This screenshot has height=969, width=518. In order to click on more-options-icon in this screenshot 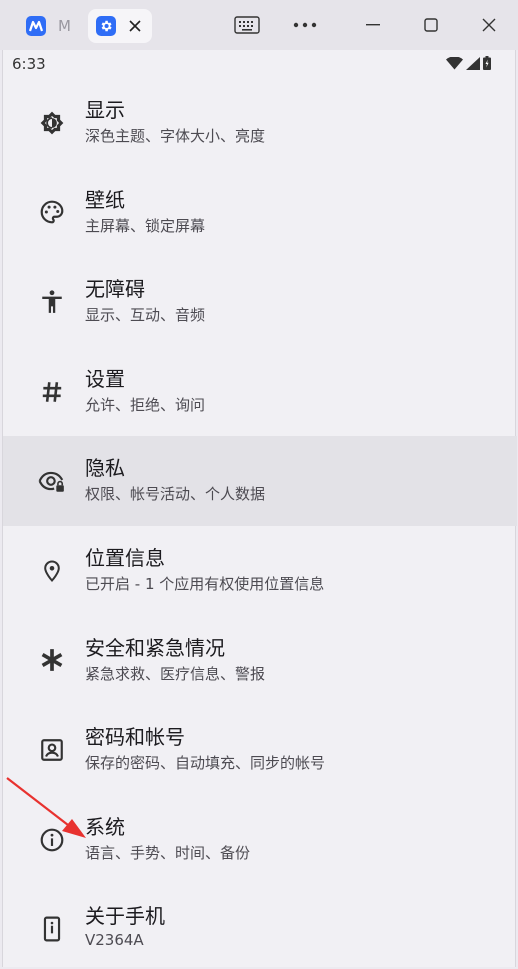, I will do `click(305, 25)`.